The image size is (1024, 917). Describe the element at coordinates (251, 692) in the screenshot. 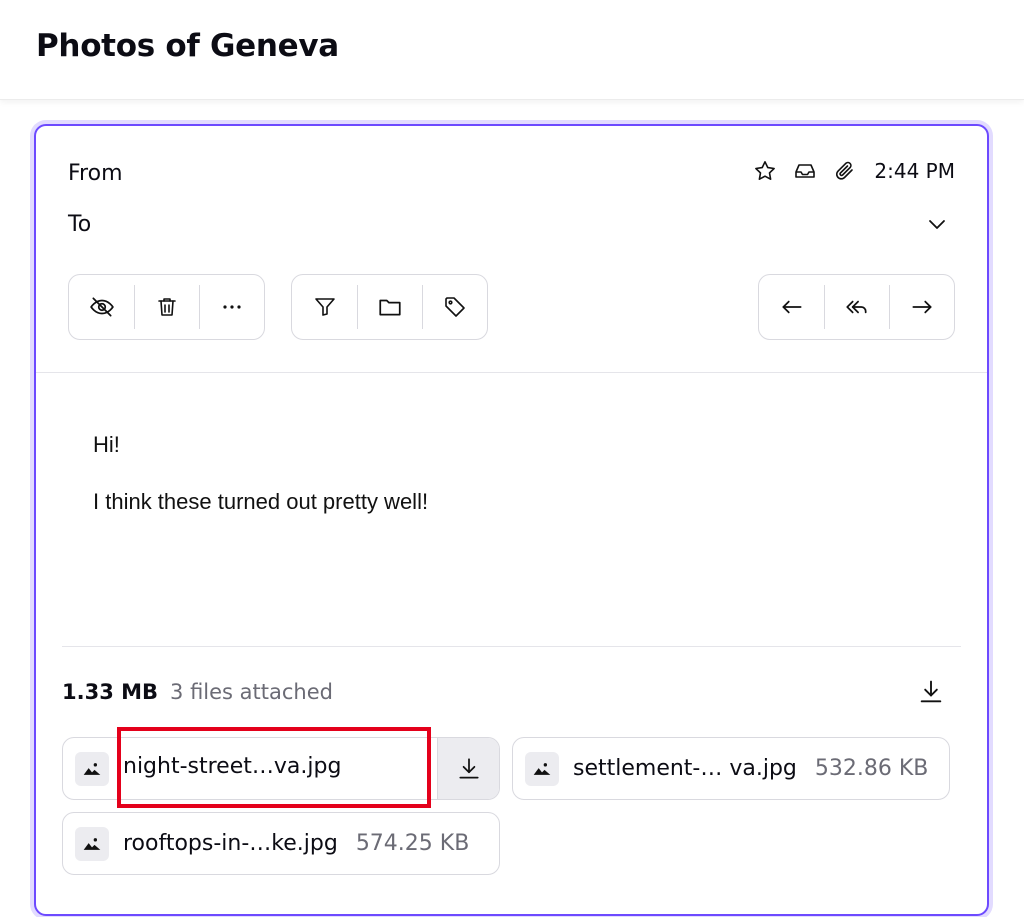

I see `attachments-count: 3 files attached` at that location.